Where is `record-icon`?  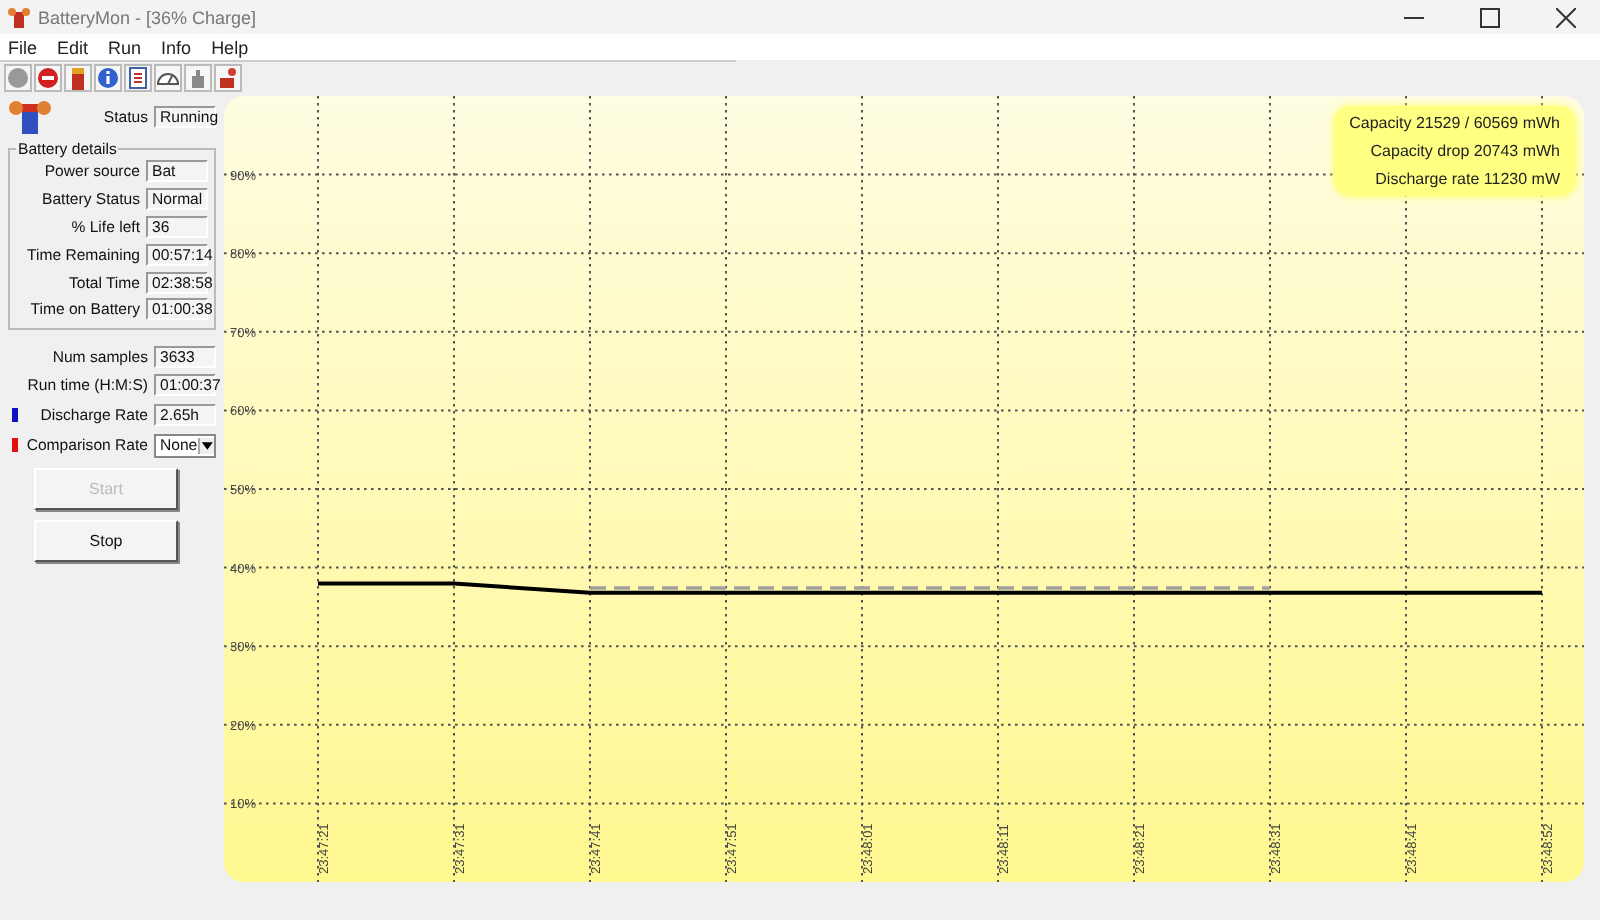 record-icon is located at coordinates (18, 77).